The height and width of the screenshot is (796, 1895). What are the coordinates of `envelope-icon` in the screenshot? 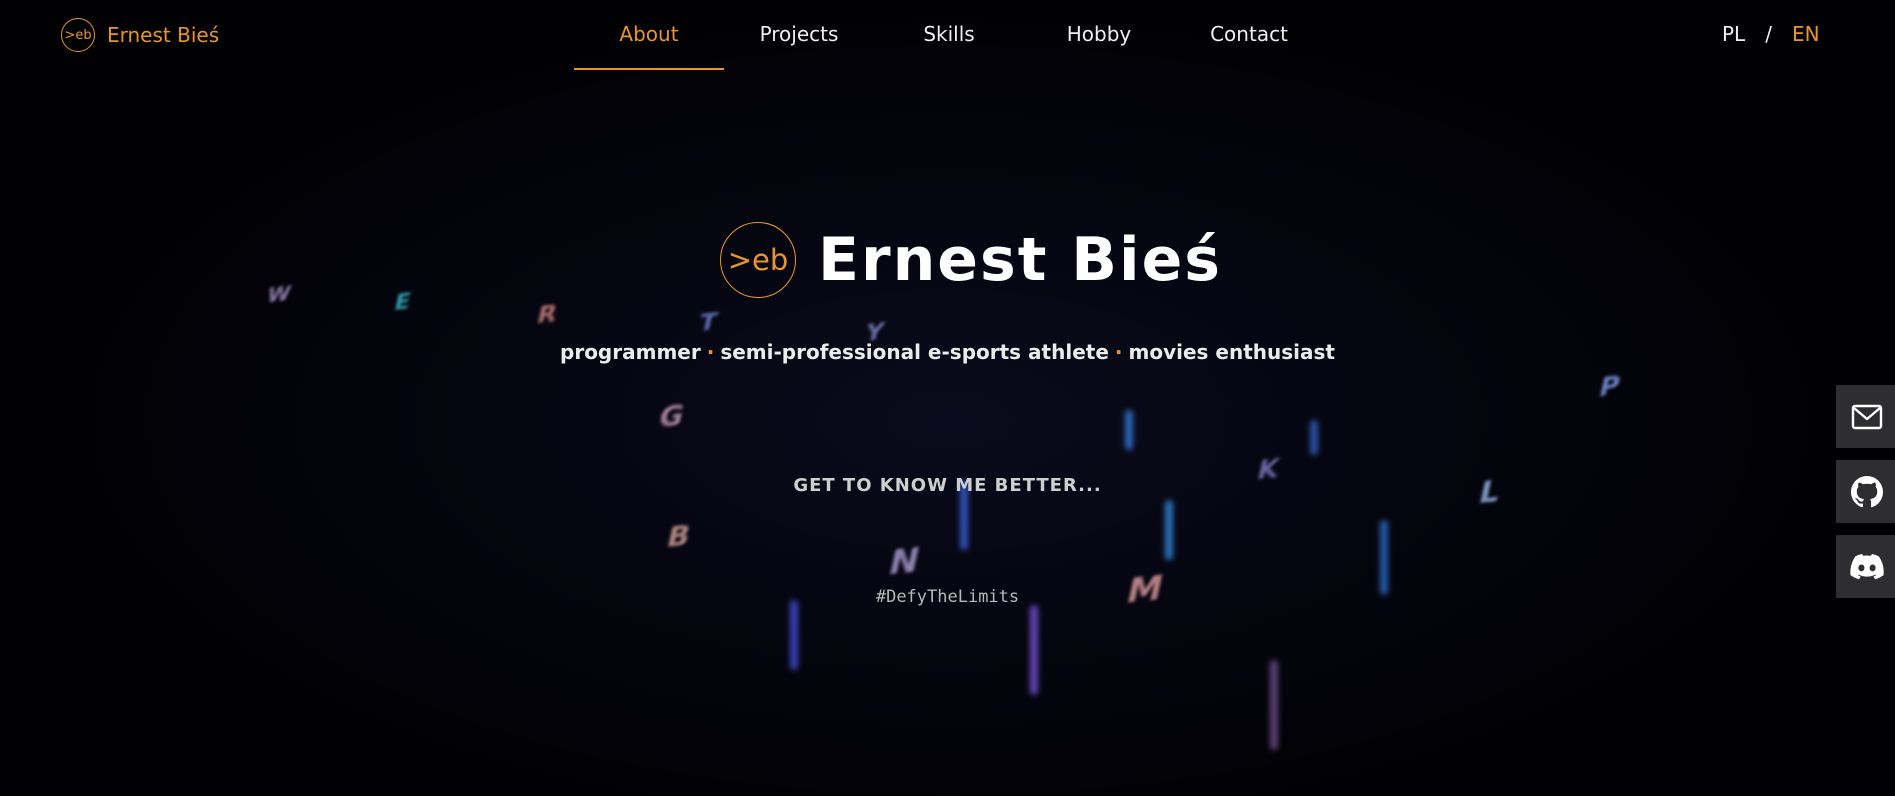 It's located at (1867, 416).